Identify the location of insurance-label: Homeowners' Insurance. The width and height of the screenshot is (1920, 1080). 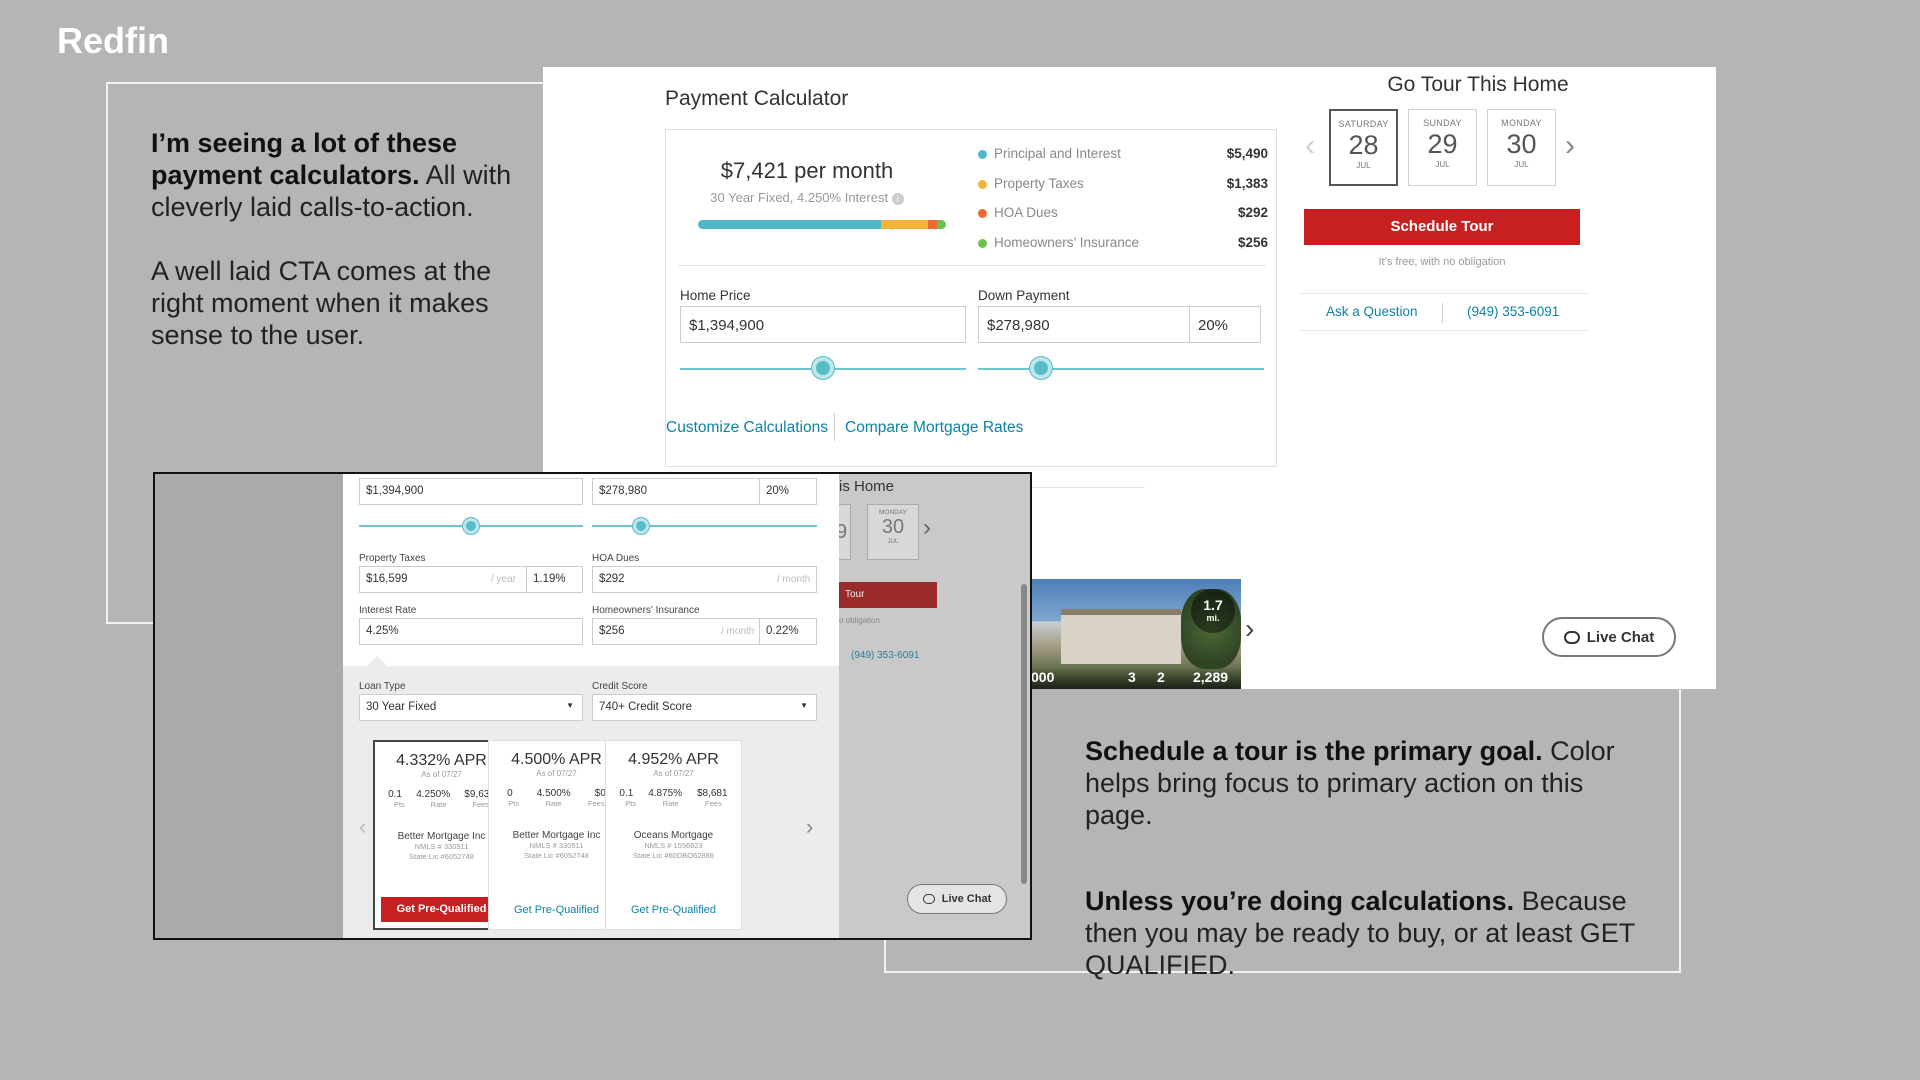
(646, 610).